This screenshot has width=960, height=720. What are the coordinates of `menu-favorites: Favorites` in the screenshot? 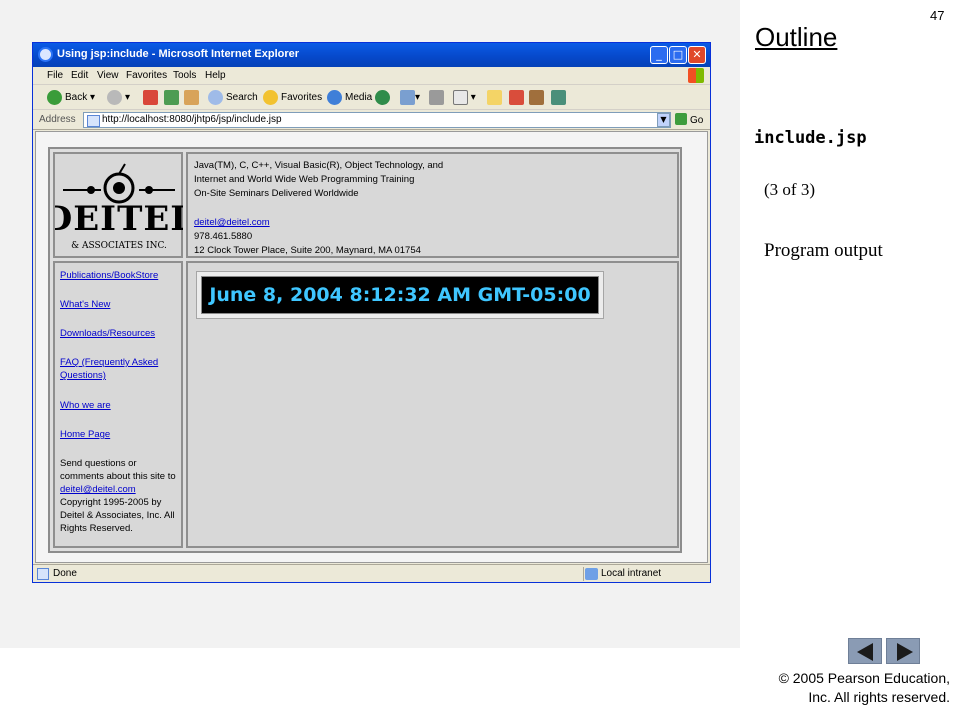 It's located at (146, 75).